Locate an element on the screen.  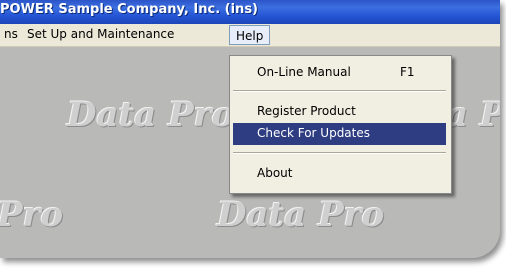
menu-item-set-up-and-maintenance: Set Up and Maintenance is located at coordinates (100, 35).